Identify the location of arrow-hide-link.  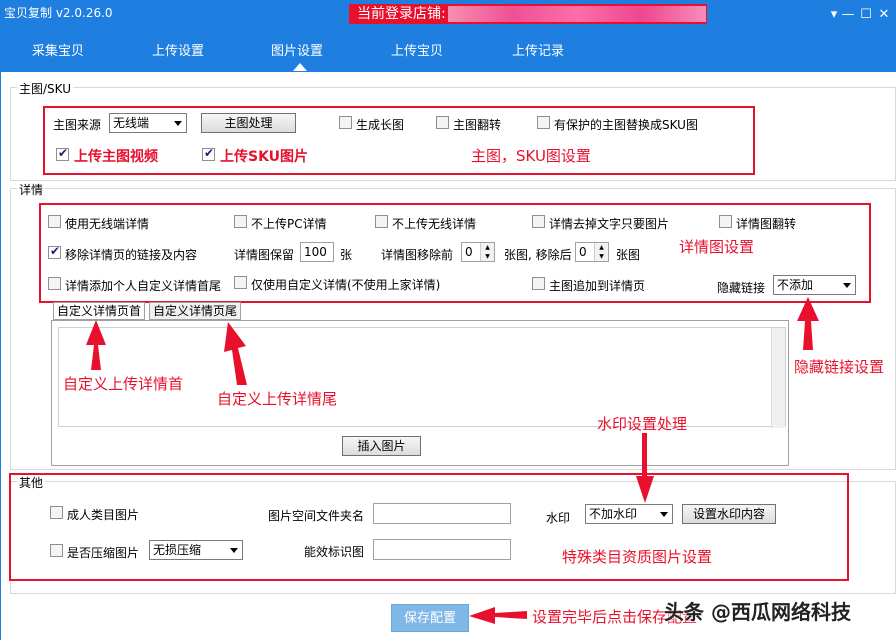
(808, 323).